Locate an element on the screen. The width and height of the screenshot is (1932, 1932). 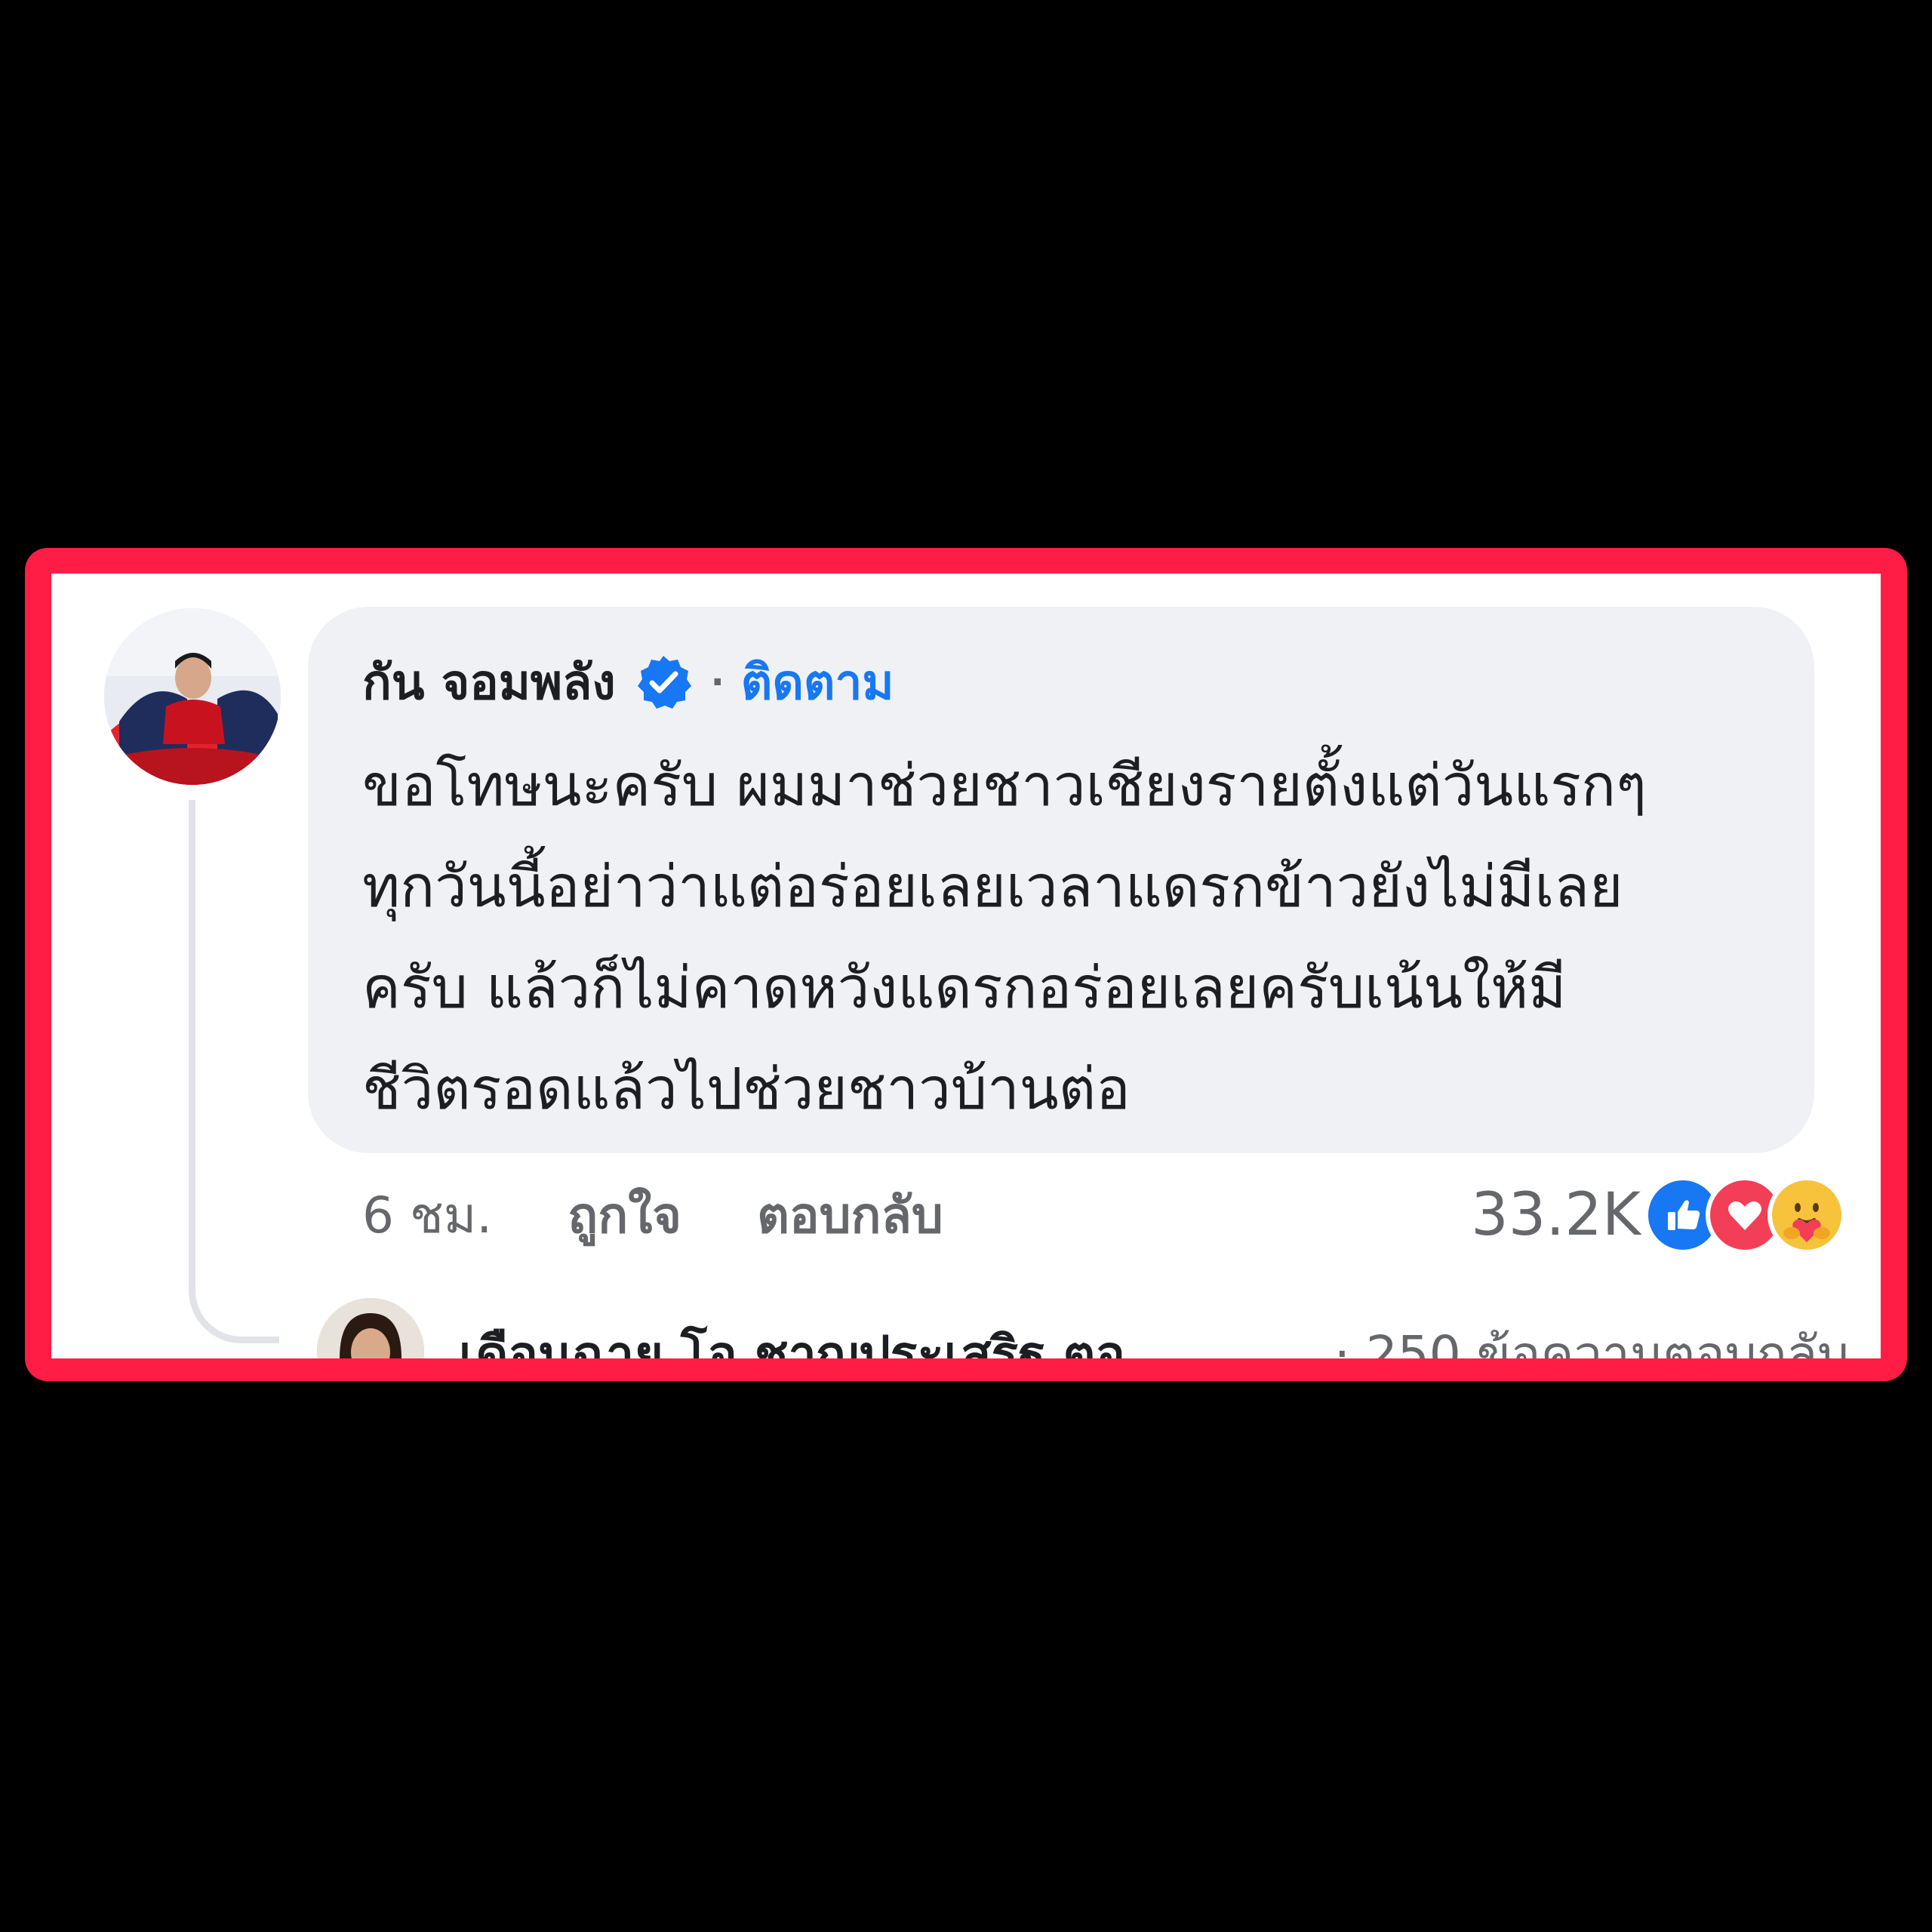
care-icon is located at coordinates (1806, 1215).